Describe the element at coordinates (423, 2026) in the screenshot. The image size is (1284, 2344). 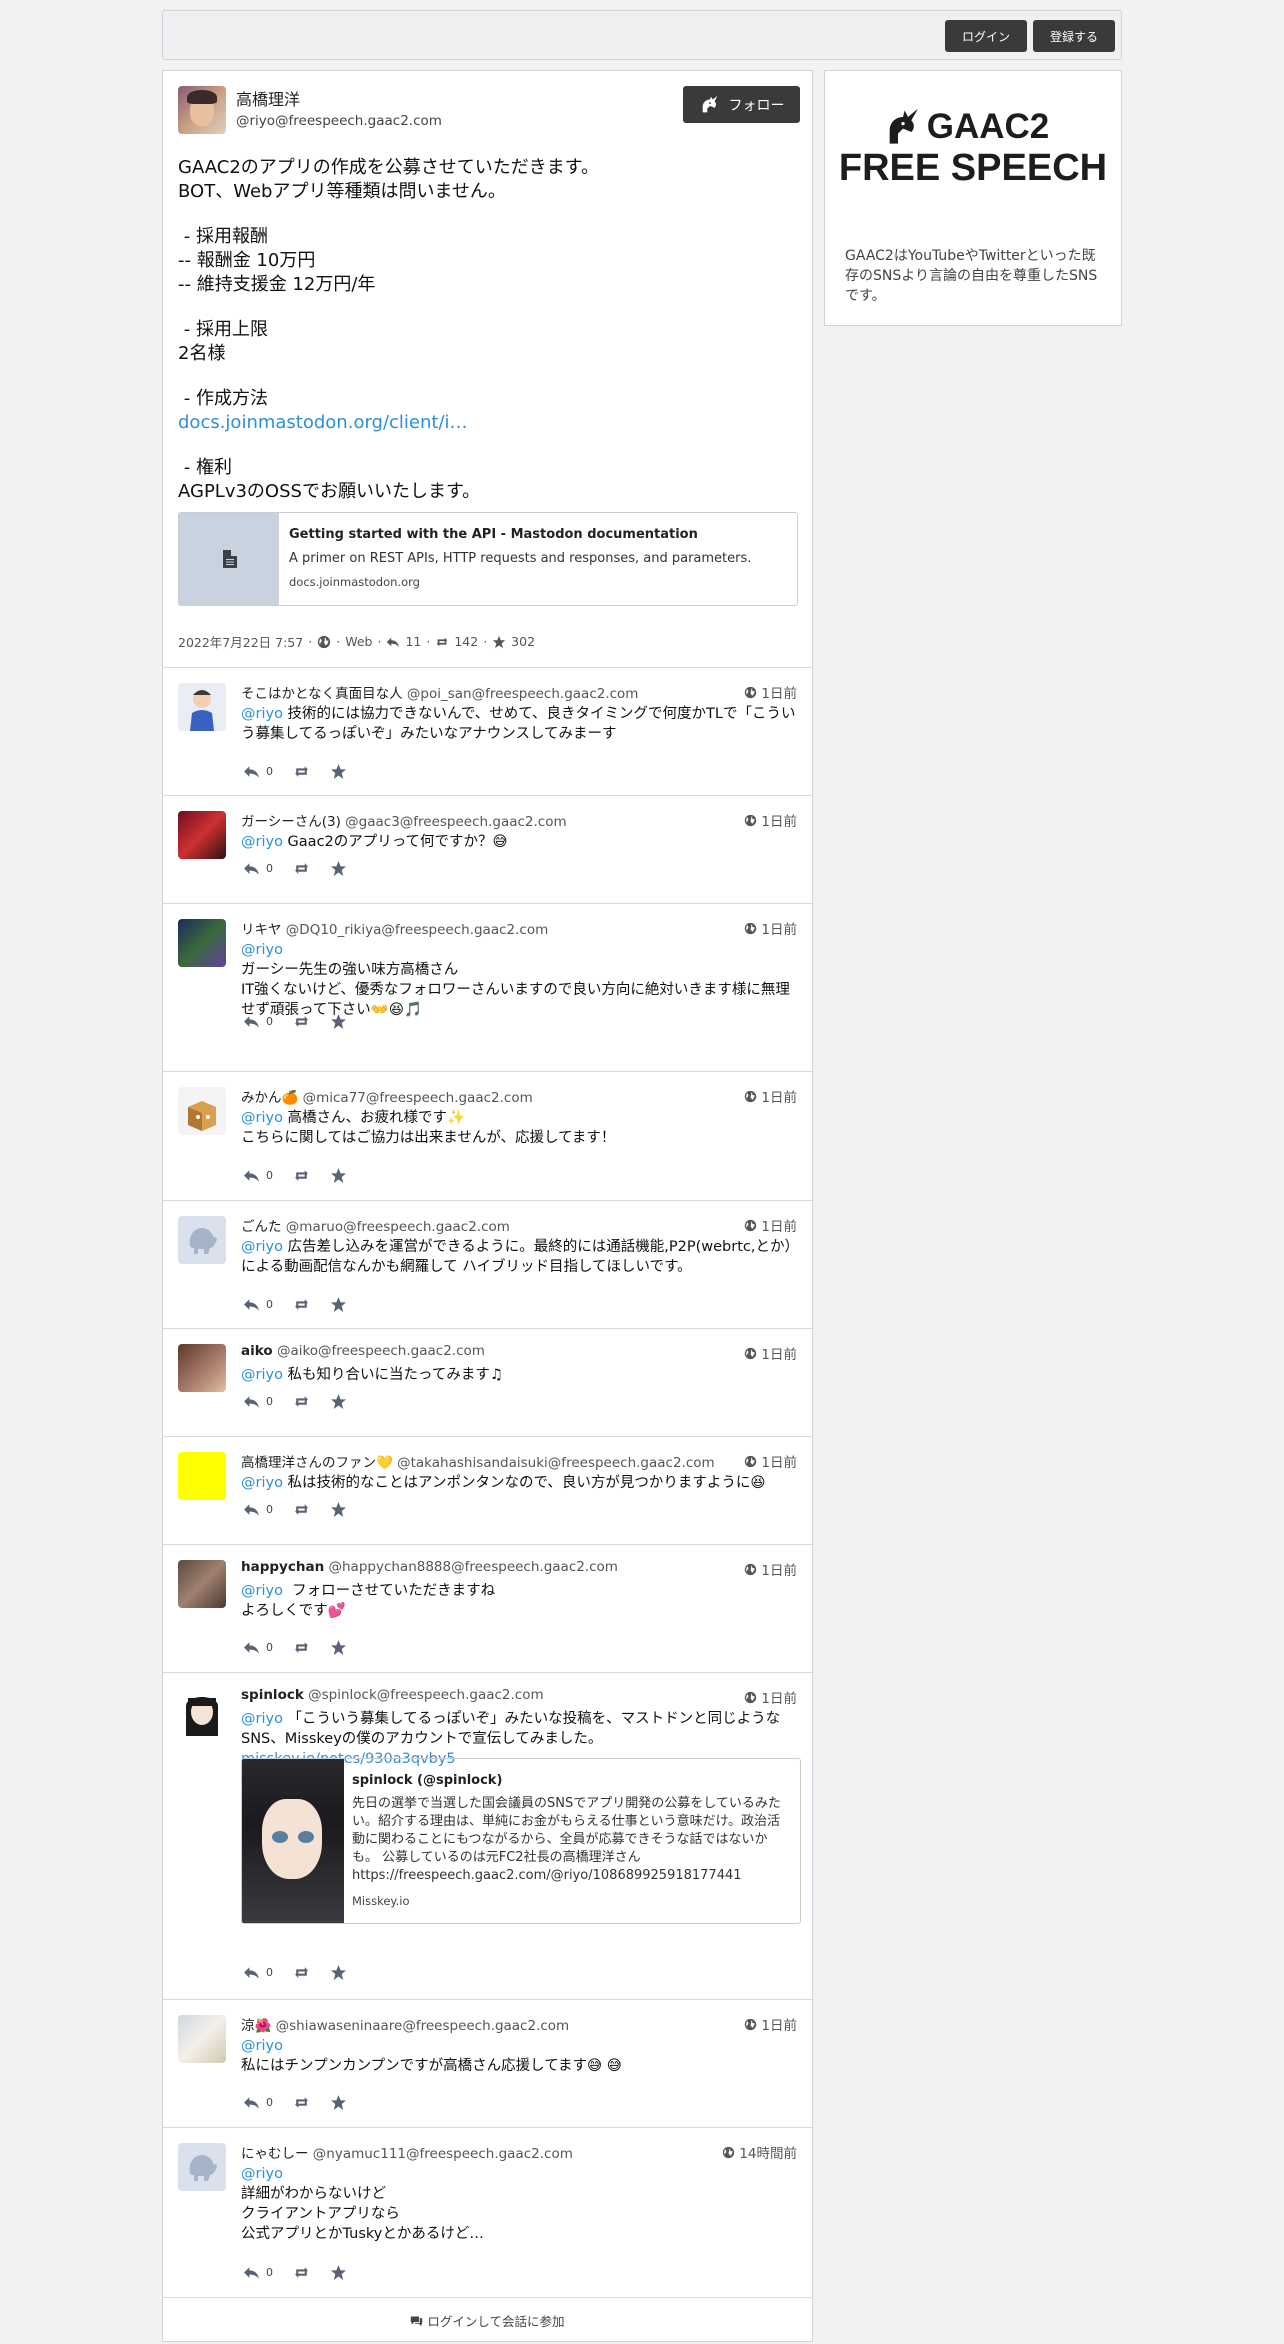
I see `account-handle: @shiawaseninaare@freespeech.gaac2.com` at that location.